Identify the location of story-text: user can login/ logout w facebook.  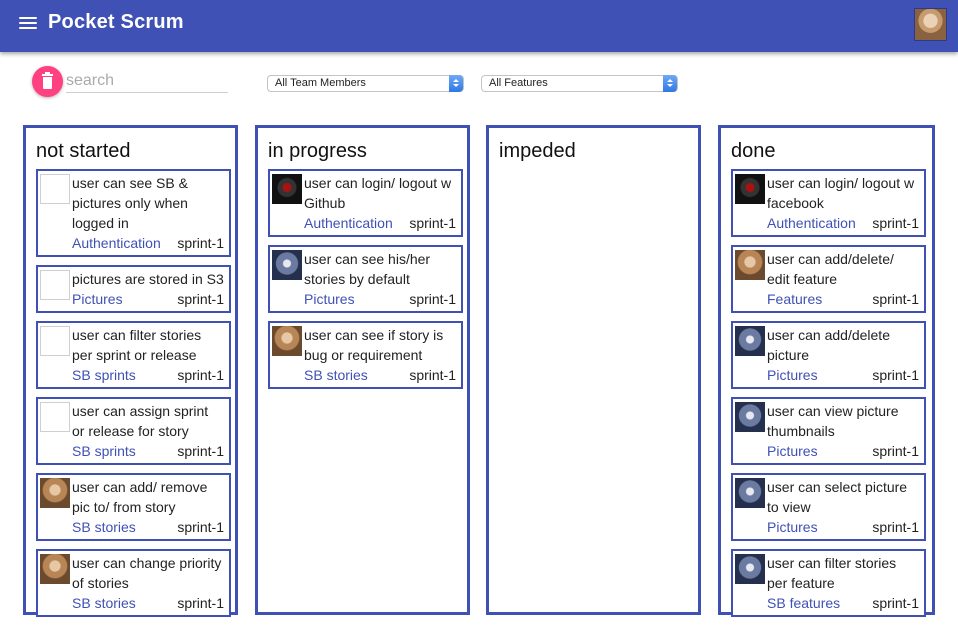
(841, 193).